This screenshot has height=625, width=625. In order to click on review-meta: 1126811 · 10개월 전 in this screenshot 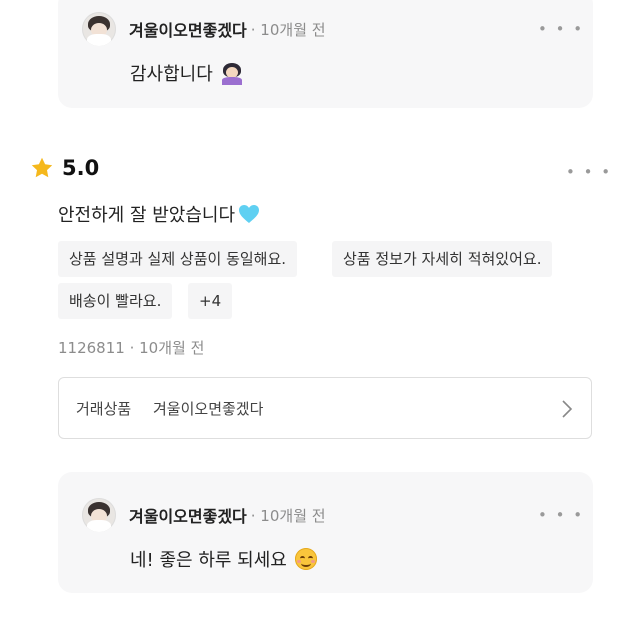, I will do `click(131, 348)`.